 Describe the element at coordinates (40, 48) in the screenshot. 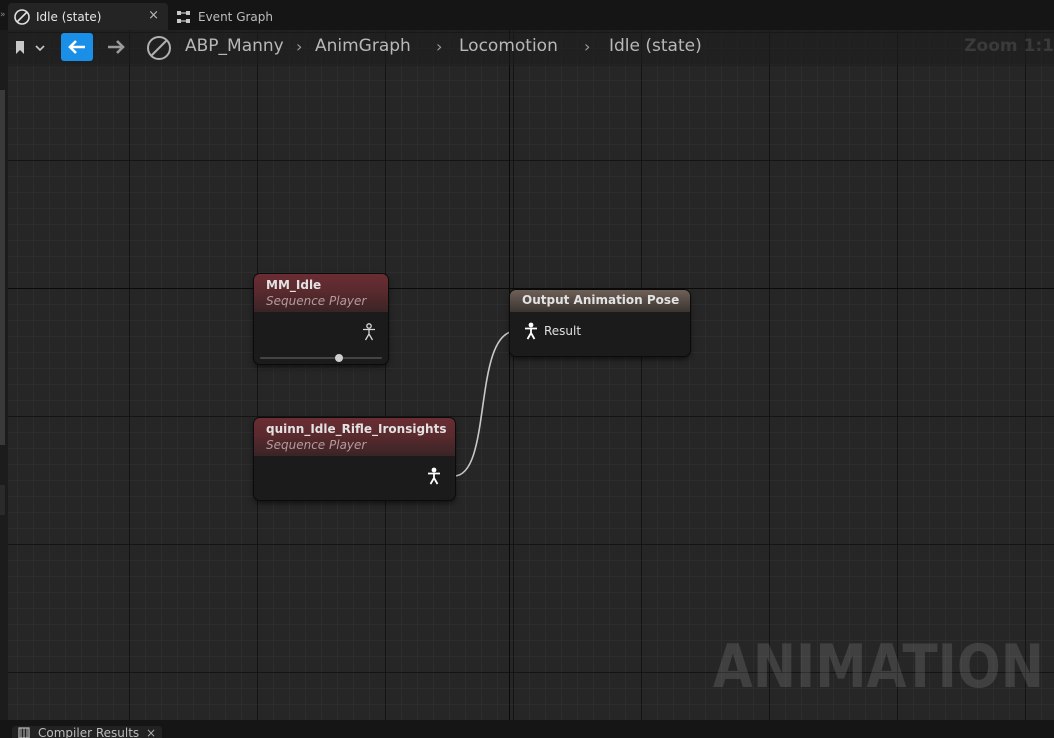

I see `chevron-down-icon` at that location.